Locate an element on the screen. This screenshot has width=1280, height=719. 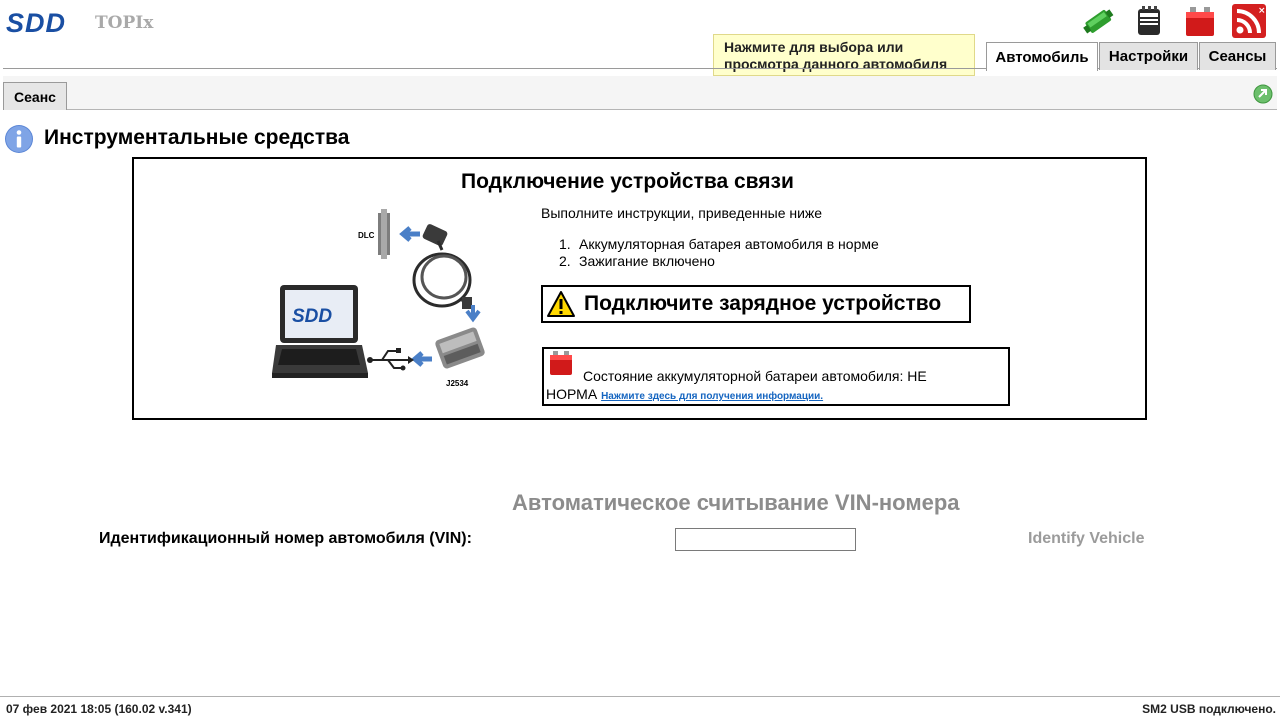
laptop-logo: SDD is located at coordinates (312, 316).